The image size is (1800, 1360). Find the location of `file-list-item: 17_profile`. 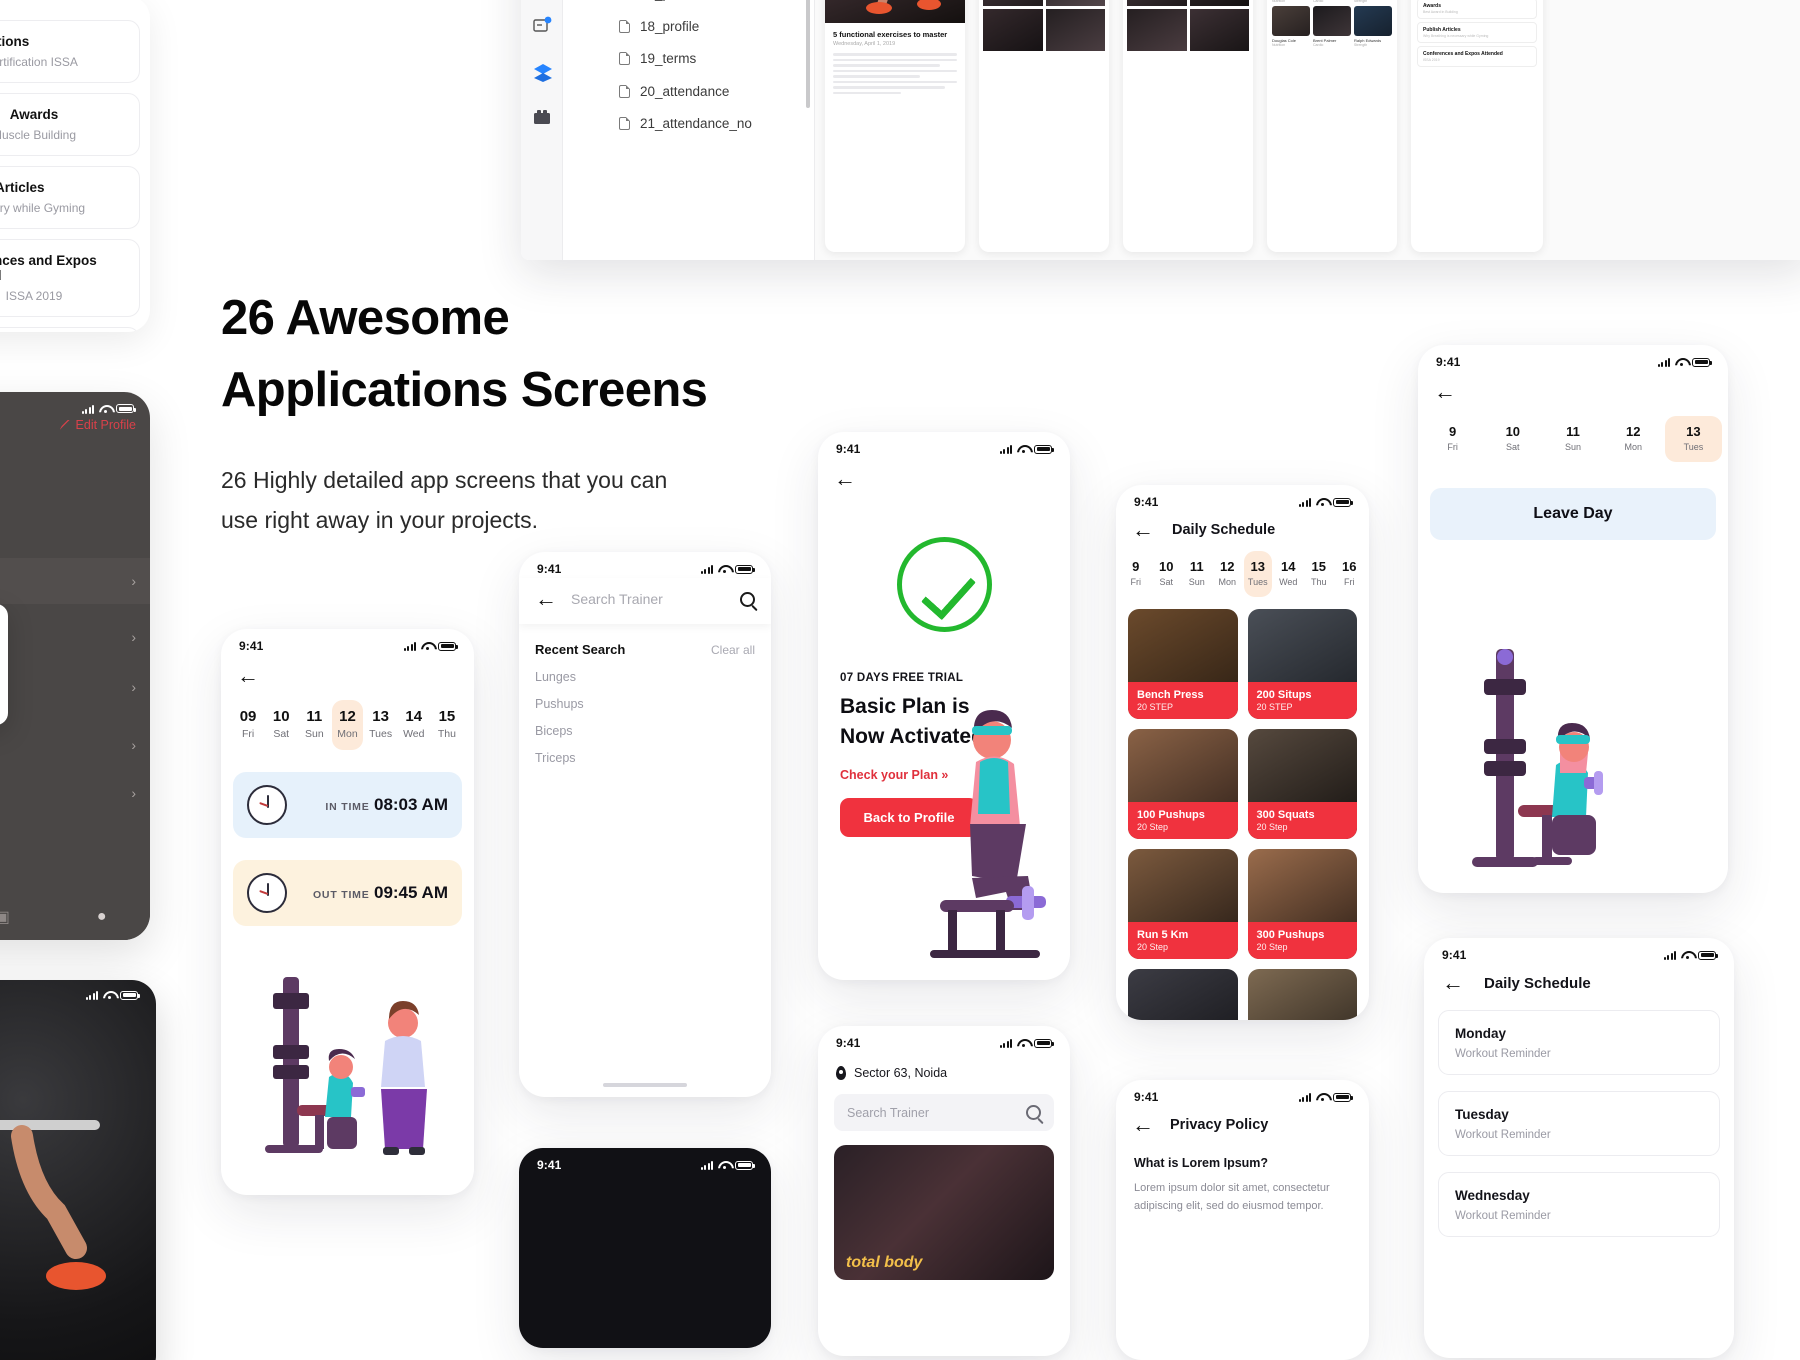

file-list-item: 17_profile is located at coordinates (688, 5).